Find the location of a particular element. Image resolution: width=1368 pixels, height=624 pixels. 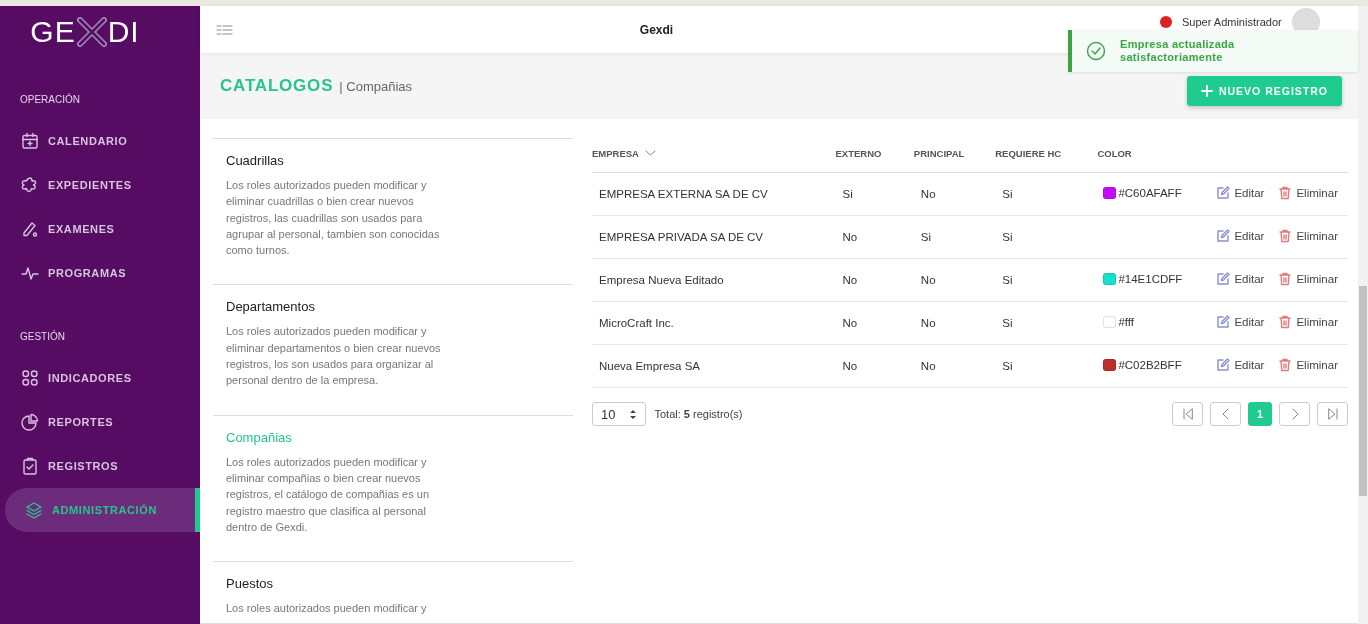

last-page-icon is located at coordinates (1332, 414).